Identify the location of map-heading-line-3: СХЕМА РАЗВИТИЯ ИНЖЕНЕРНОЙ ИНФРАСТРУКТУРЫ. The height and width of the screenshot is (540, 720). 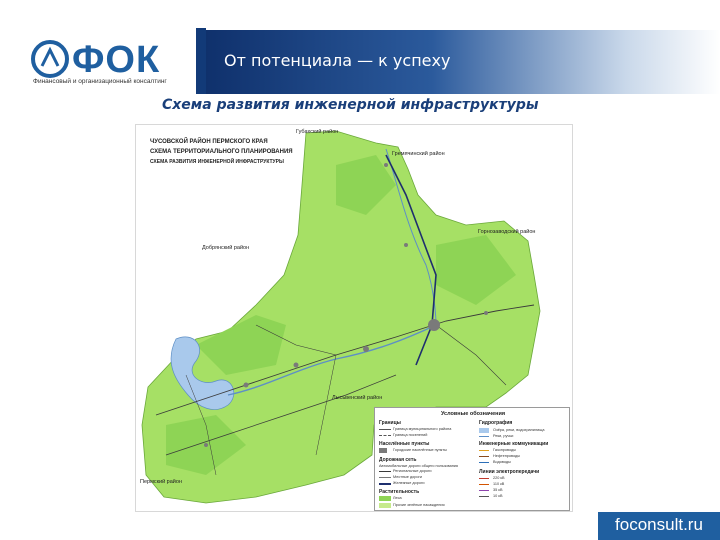
(217, 162).